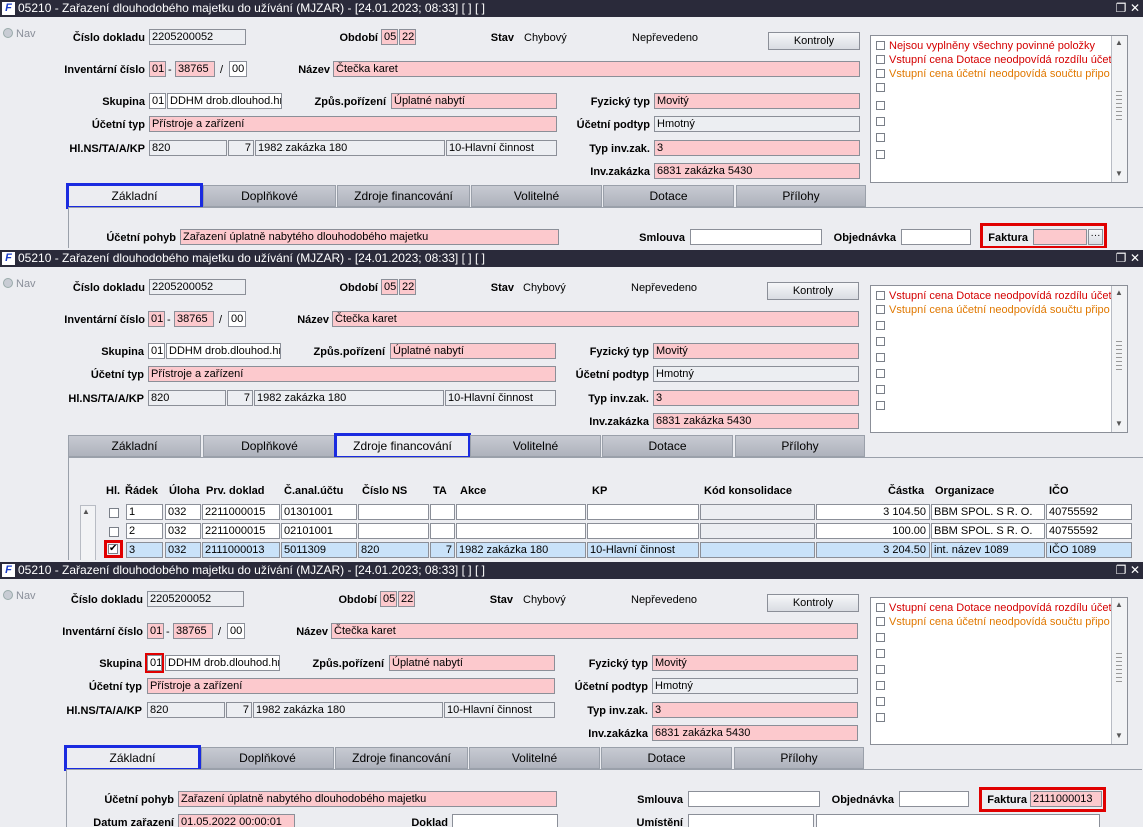 This screenshot has height=827, width=1143. Describe the element at coordinates (144, 512) in the screenshot. I see `cell-radek: 1` at that location.